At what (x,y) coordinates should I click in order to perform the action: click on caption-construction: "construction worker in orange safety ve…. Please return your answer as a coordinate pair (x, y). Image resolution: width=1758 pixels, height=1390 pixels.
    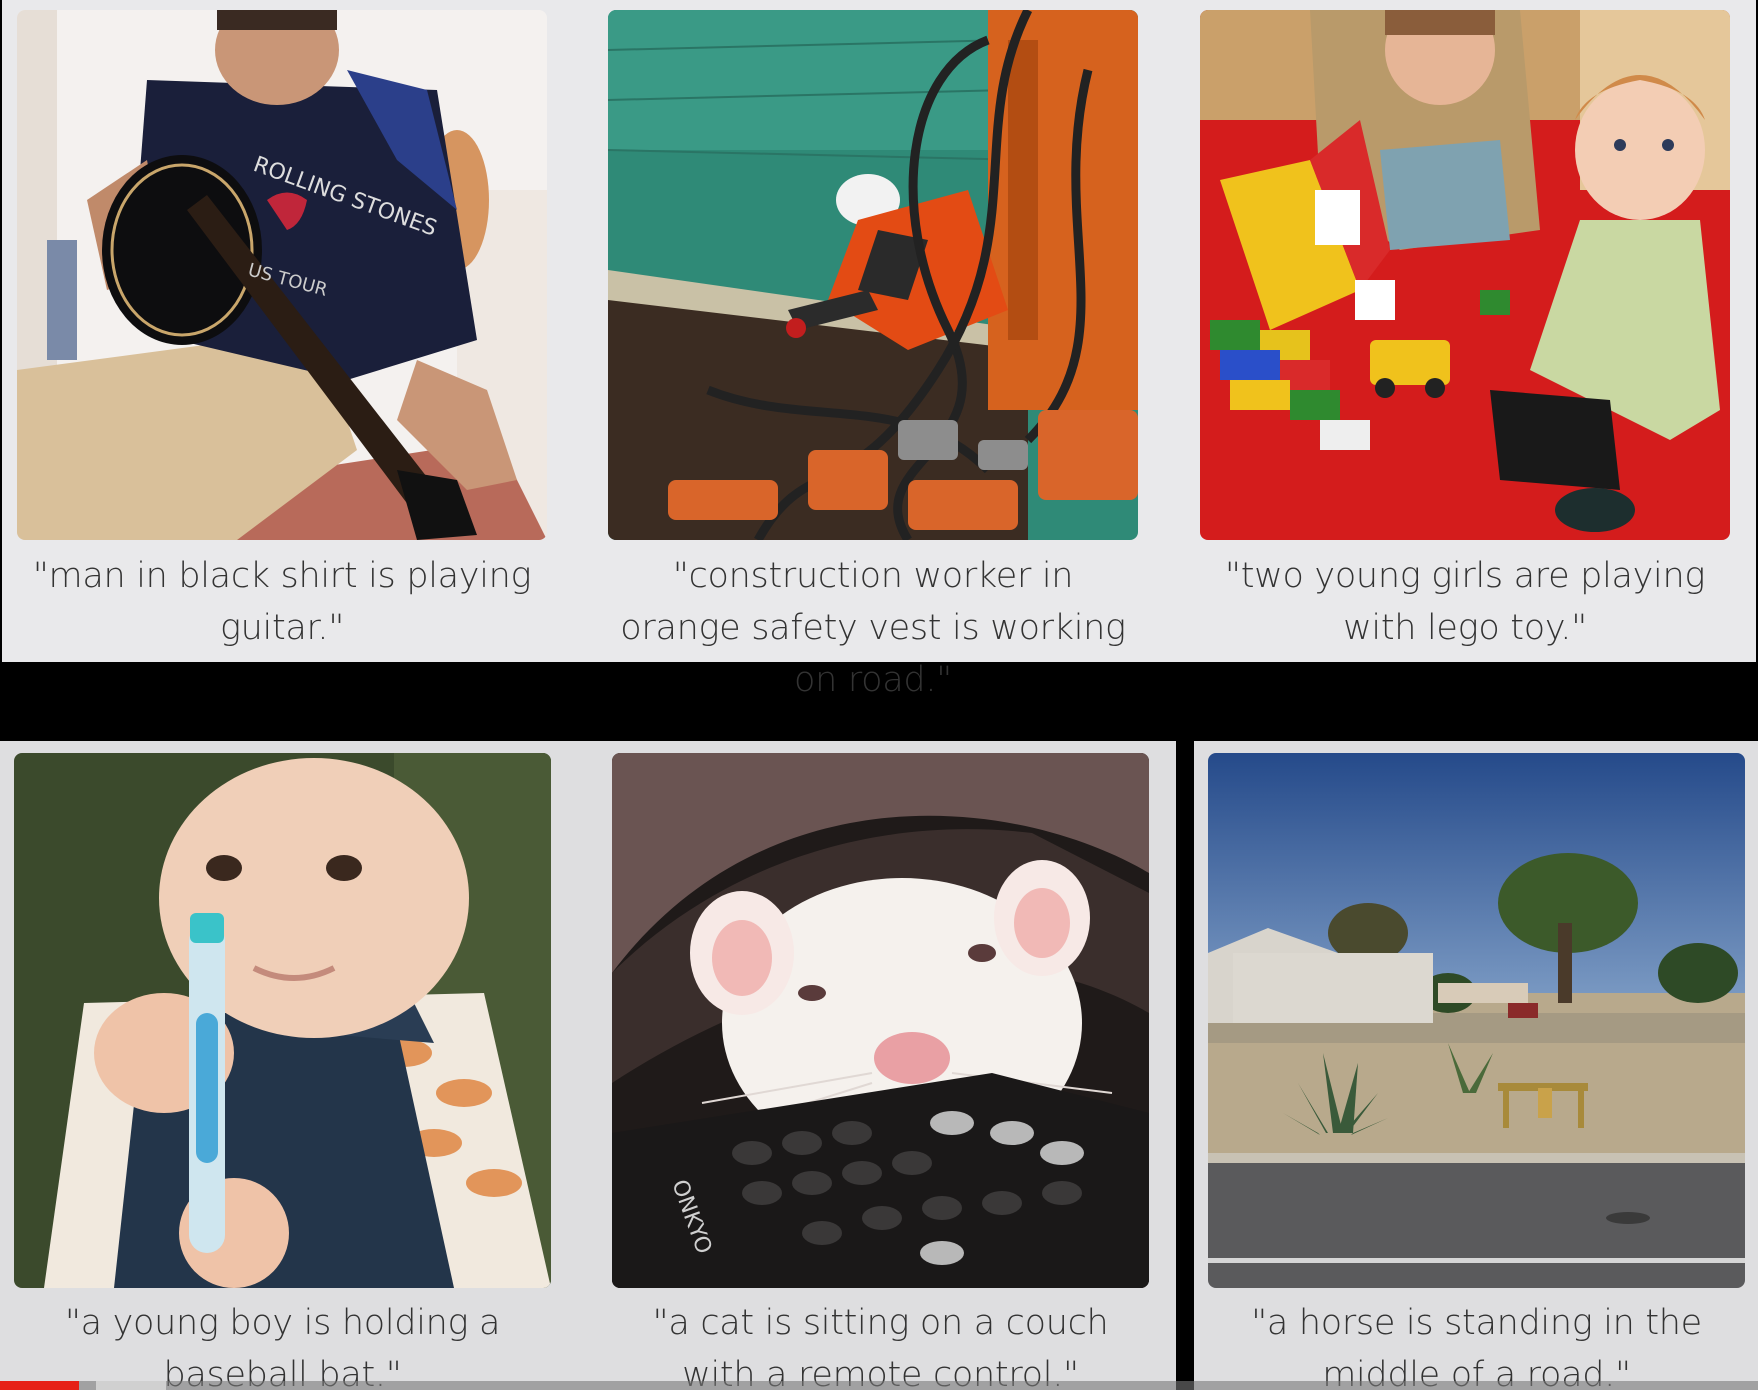
    Looking at the image, I should click on (873, 628).